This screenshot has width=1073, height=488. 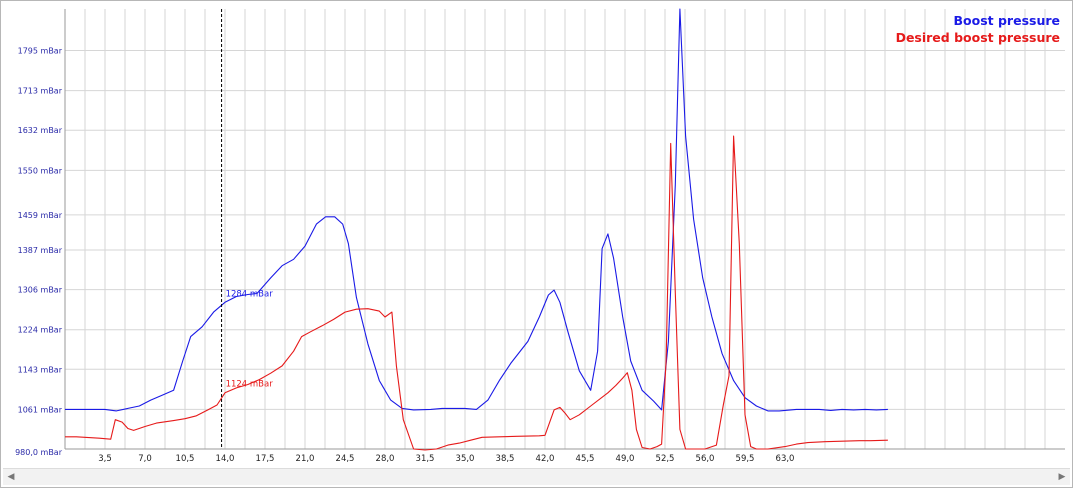 I want to click on scroll-left-arrow-icon: ◀, so click(x=11, y=477).